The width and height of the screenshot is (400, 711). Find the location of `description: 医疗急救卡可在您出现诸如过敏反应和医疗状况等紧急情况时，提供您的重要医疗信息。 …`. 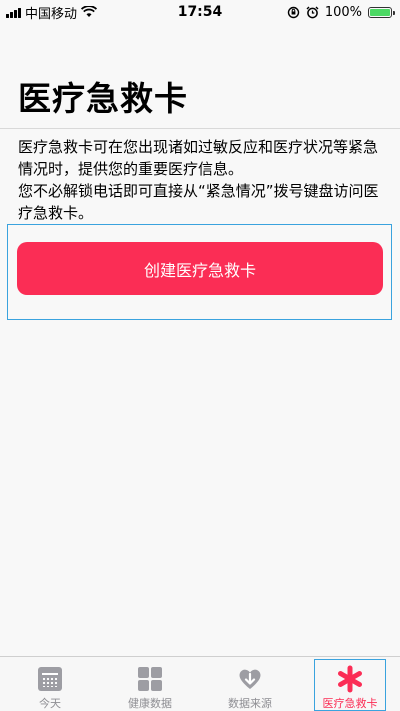

description: 医疗急救卡可在您出现诸如过敏反应和医疗状况等紧急情况时，提供您的重要医疗信息。 … is located at coordinates (202, 180).